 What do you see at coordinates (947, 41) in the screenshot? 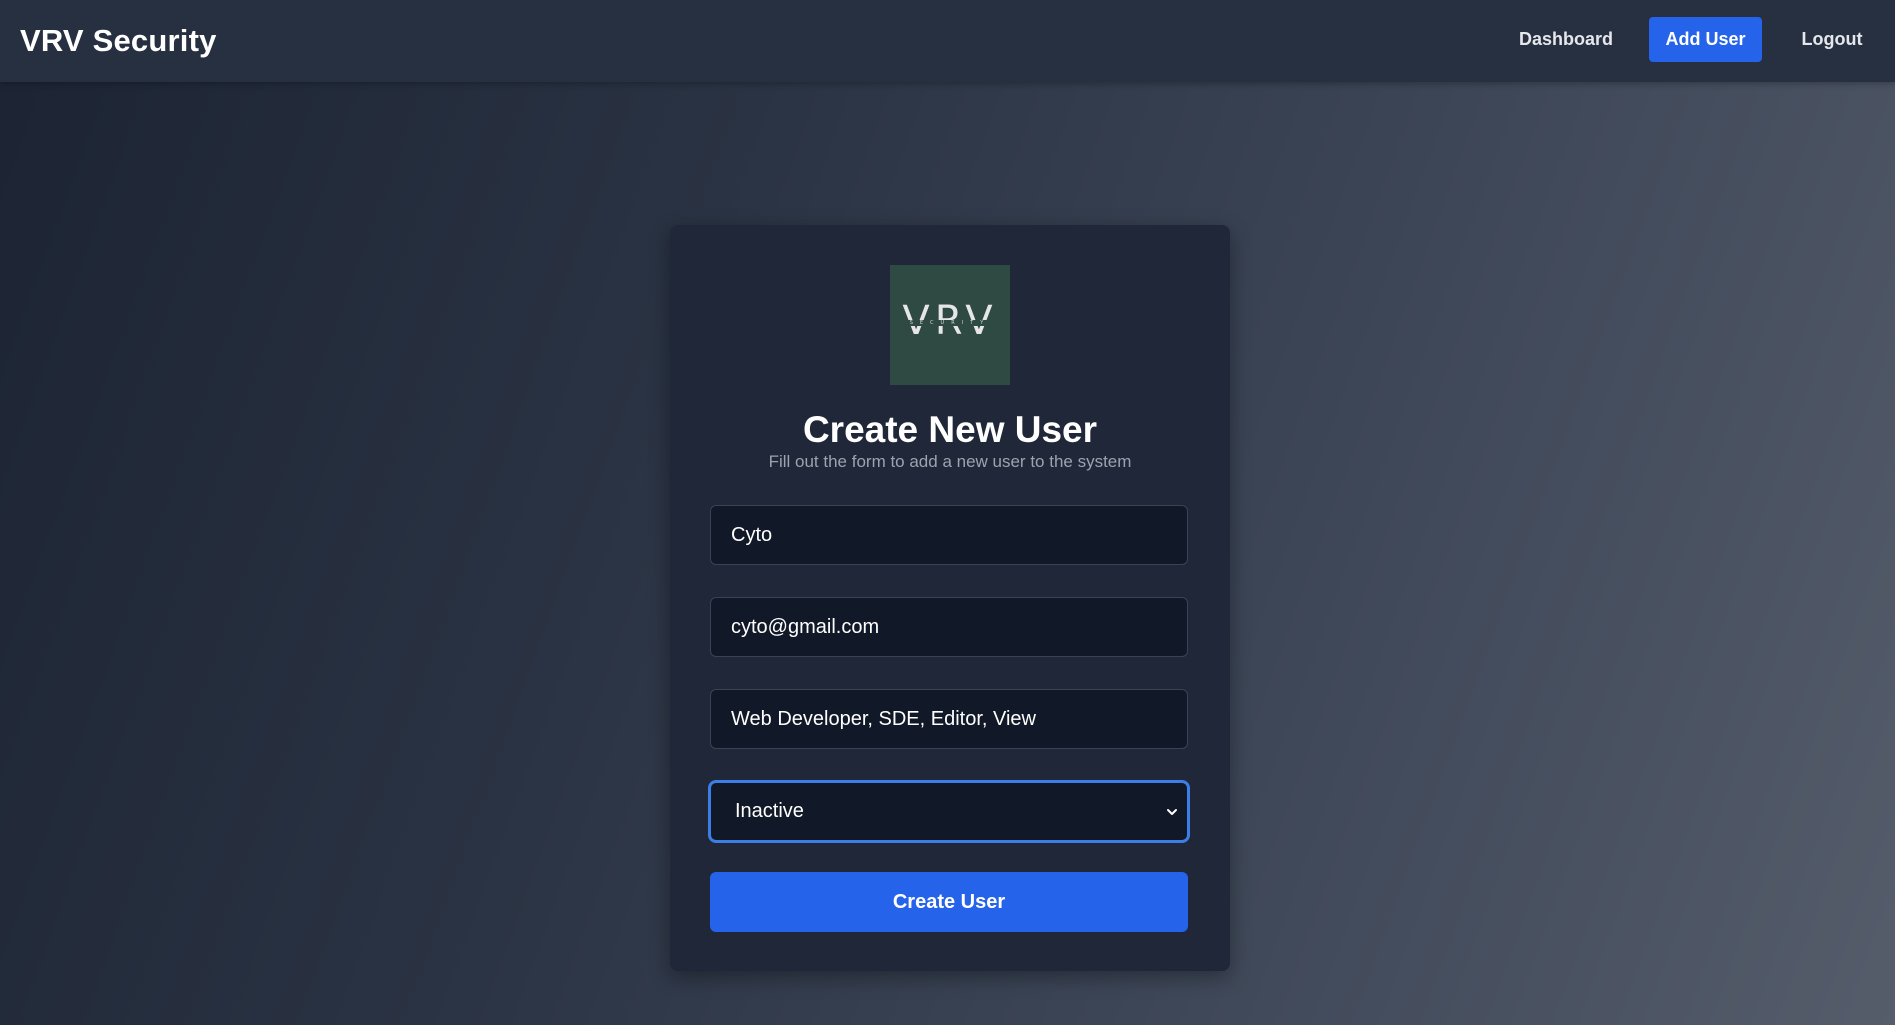
I see `top-navbar: VRV Security Dashboard Add User Logout` at bounding box center [947, 41].